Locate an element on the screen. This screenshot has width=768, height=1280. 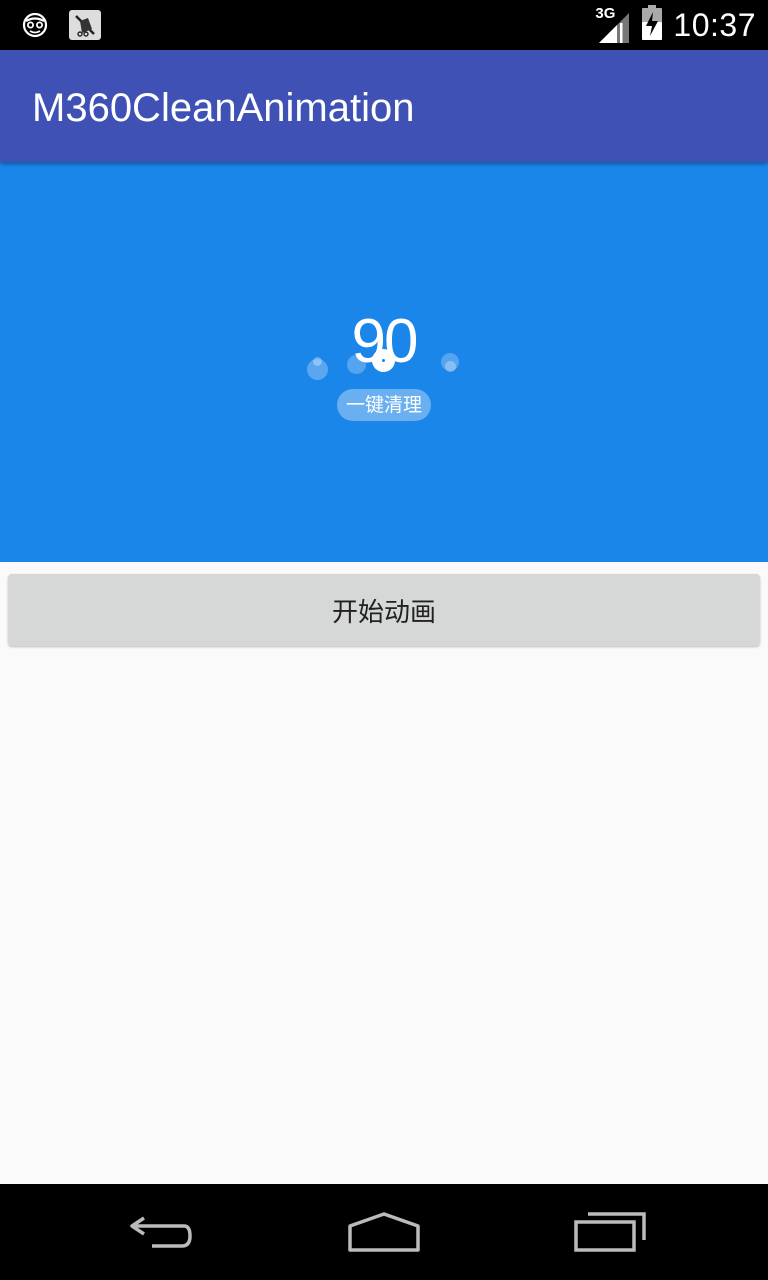
back-icon is located at coordinates (160, 1232).